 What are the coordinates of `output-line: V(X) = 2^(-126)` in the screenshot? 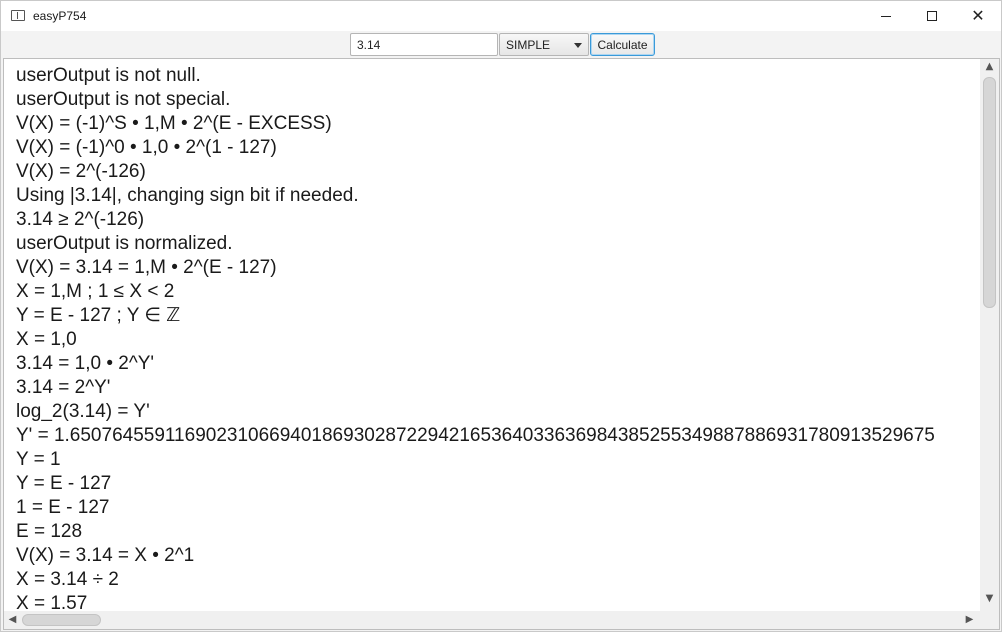 It's located at (81, 171).